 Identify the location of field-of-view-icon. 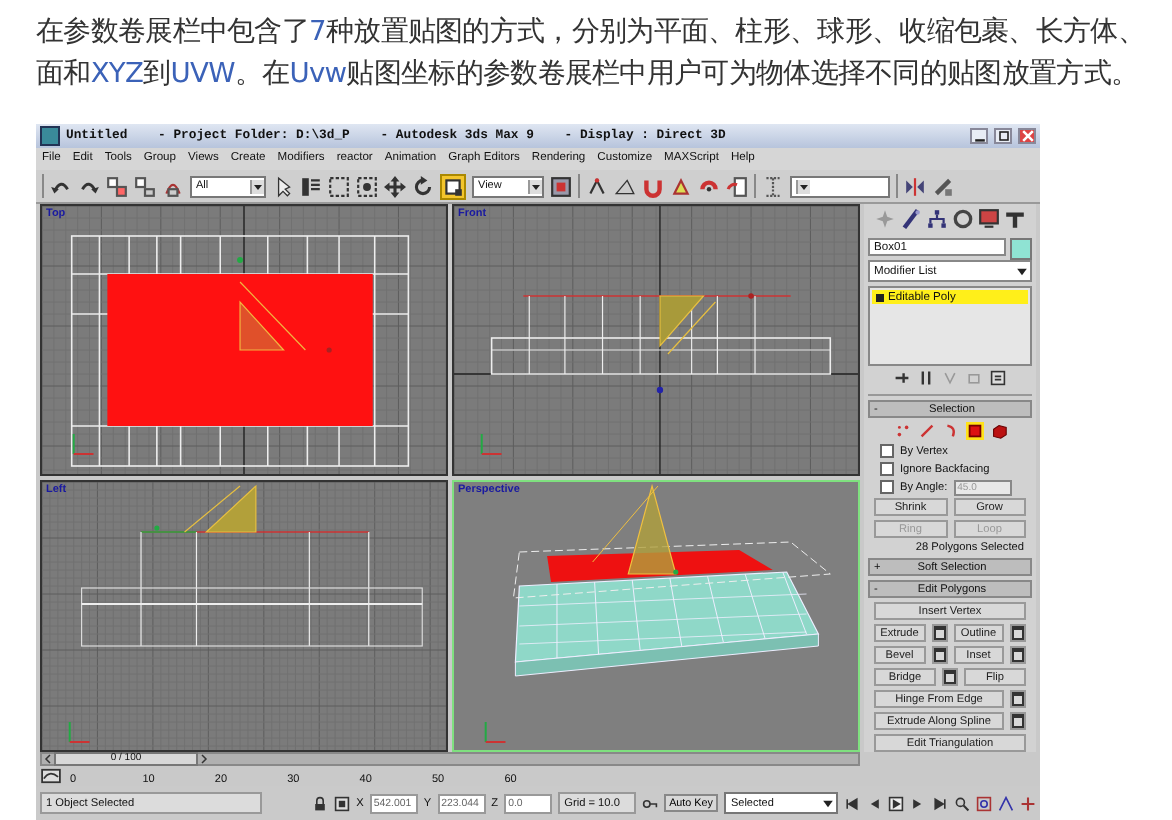
(1006, 803).